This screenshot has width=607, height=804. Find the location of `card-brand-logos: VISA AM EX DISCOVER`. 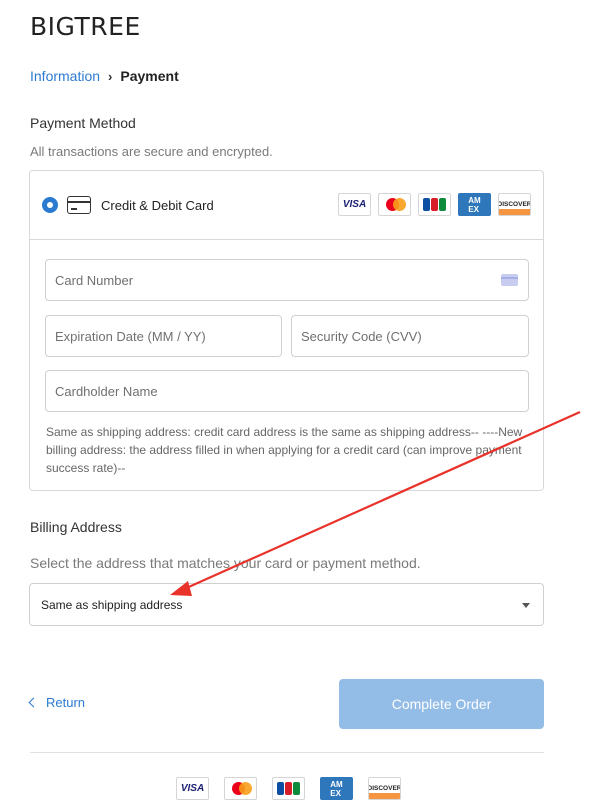

card-brand-logos: VISA AM EX DISCOVER is located at coordinates (434, 204).